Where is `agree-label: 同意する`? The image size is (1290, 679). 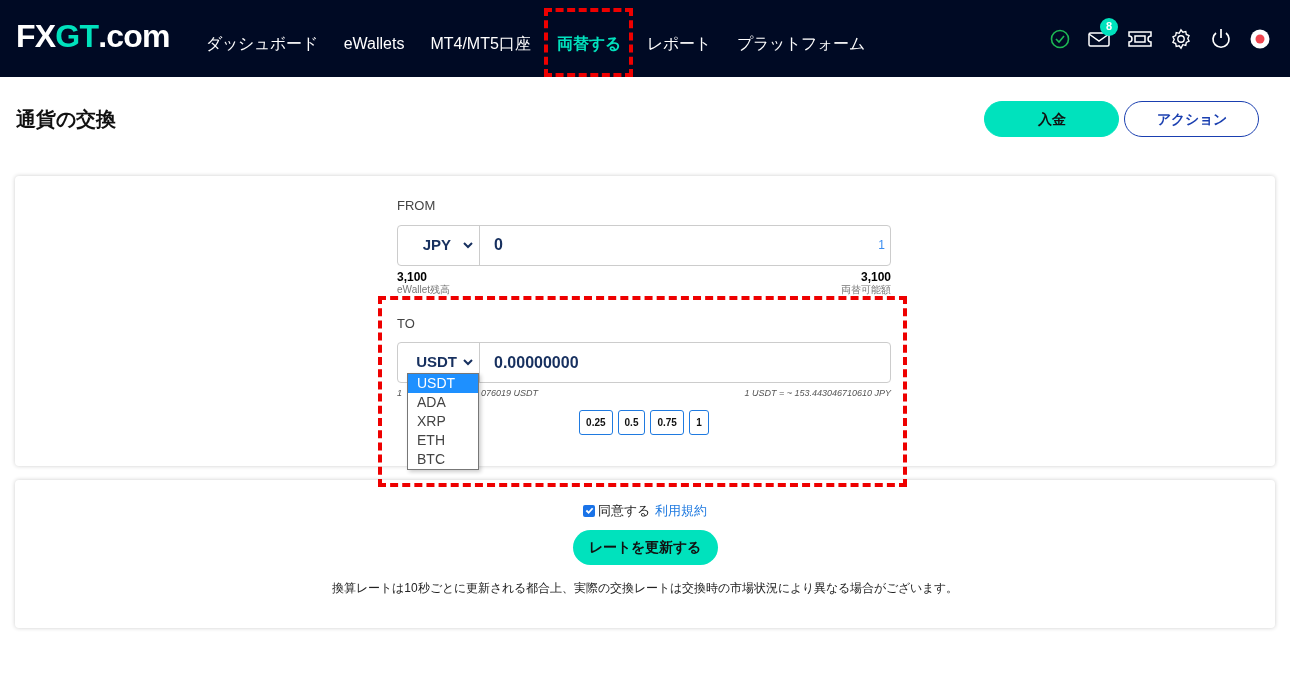
agree-label: 同意する is located at coordinates (624, 511).